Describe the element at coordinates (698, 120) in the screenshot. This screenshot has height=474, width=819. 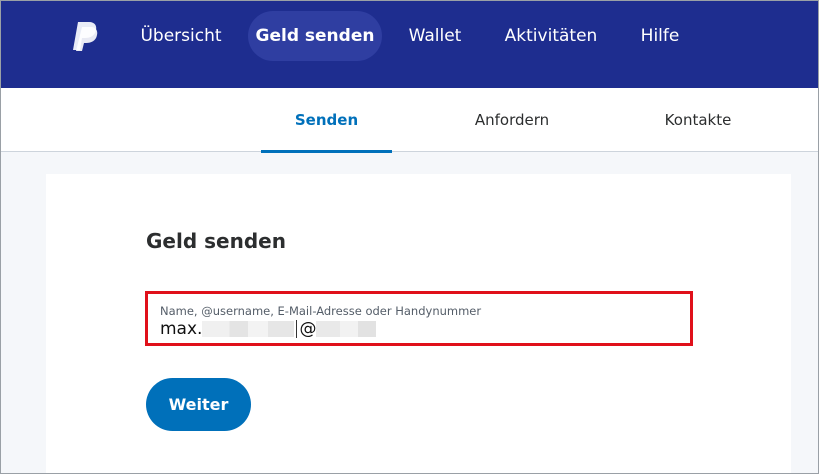
I see `tab-kontakte: Kontakte` at that location.